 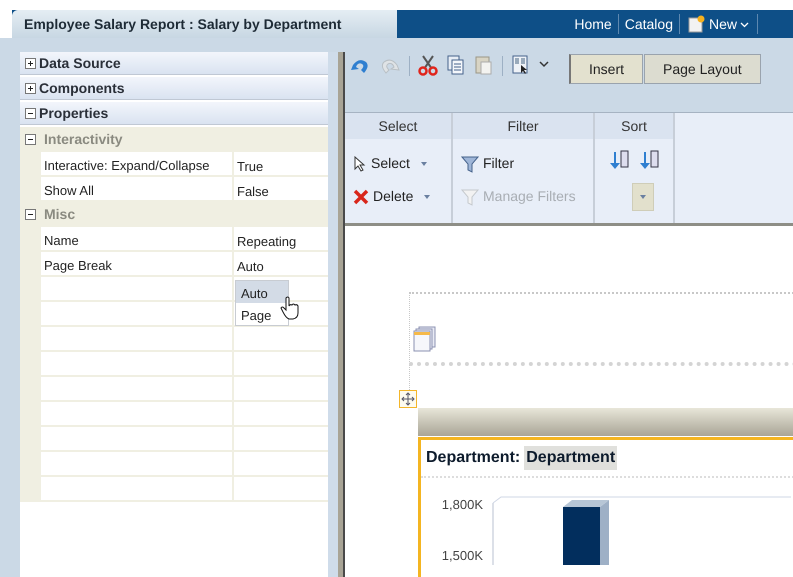 I want to click on filter-button: Filter, so click(x=527, y=163).